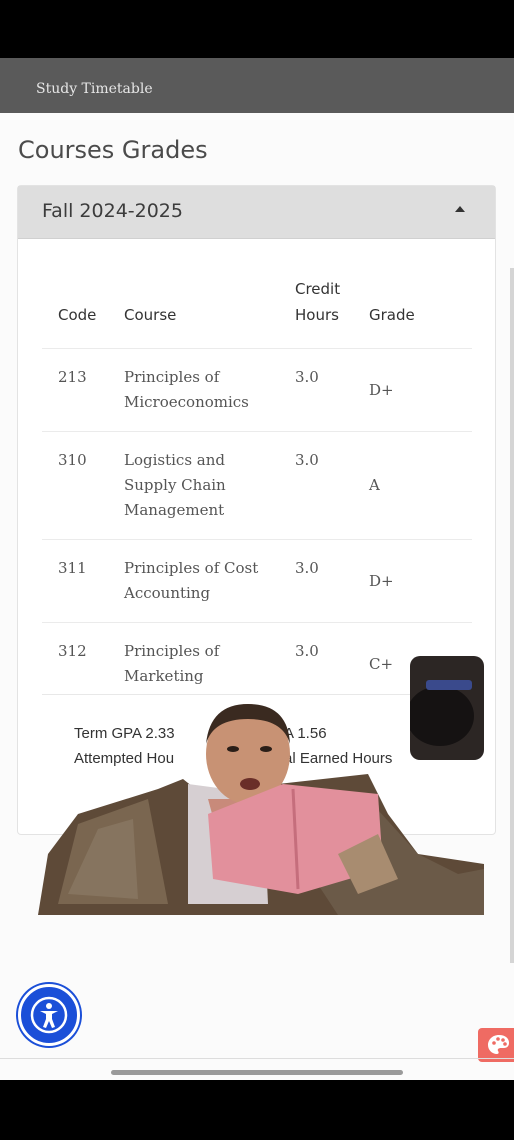 The width and height of the screenshot is (514, 1140). I want to click on palette-icon, so click(498, 1044).